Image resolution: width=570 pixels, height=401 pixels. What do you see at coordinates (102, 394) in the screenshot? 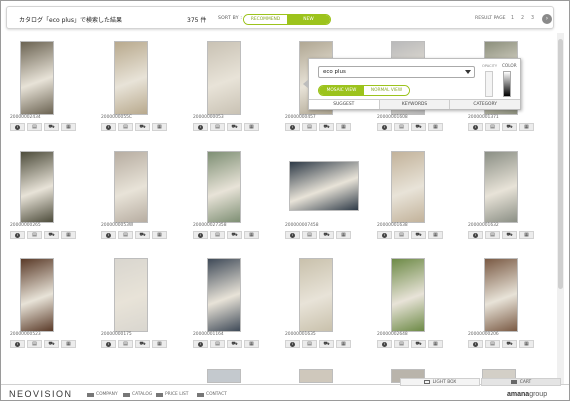
I see `footer-link-company: COMPANY` at bounding box center [102, 394].